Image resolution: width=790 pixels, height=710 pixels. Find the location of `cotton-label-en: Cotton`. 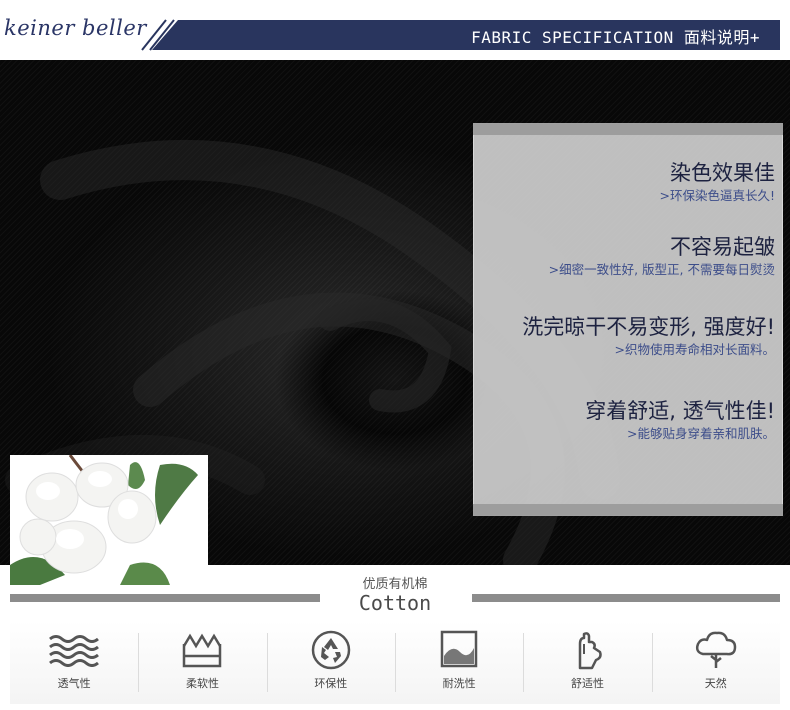

cotton-label-en: Cotton is located at coordinates (395, 603).